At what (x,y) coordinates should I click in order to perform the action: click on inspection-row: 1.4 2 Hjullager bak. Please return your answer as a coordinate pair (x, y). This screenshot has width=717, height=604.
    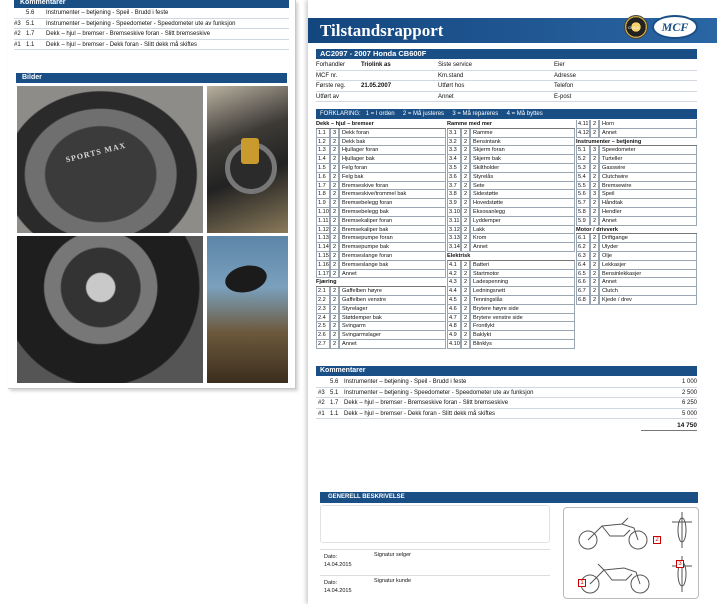
    Looking at the image, I should click on (381, 159).